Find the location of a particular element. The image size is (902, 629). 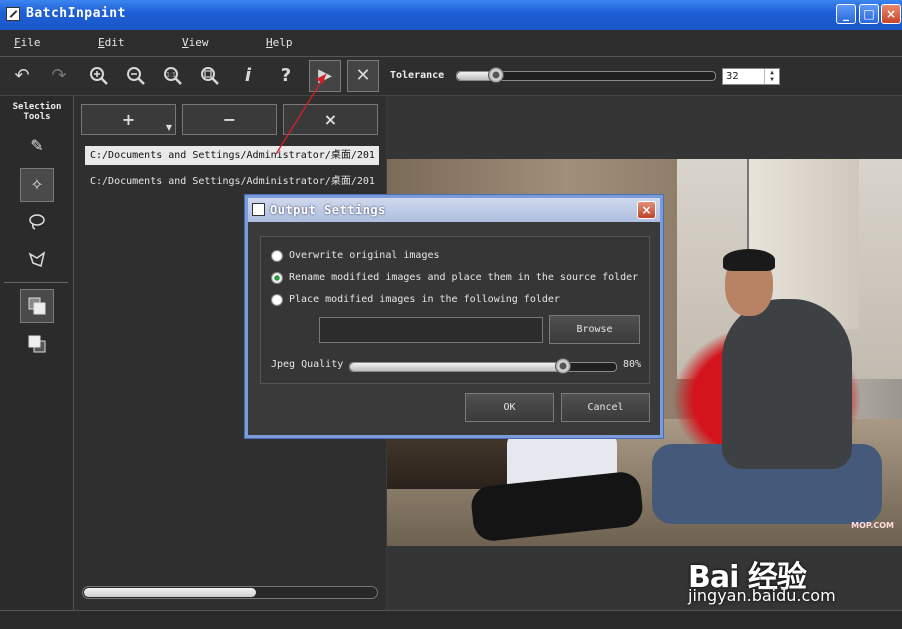

layers-back-icon is located at coordinates (37, 344).